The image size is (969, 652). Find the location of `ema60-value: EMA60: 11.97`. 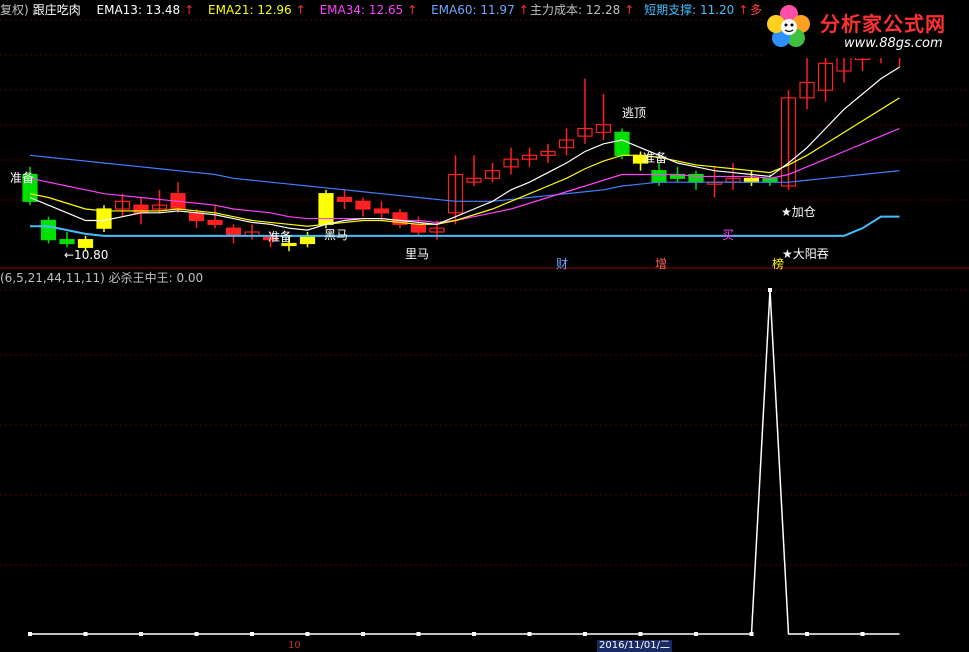

ema60-value: EMA60: 11.97 is located at coordinates (473, 10).